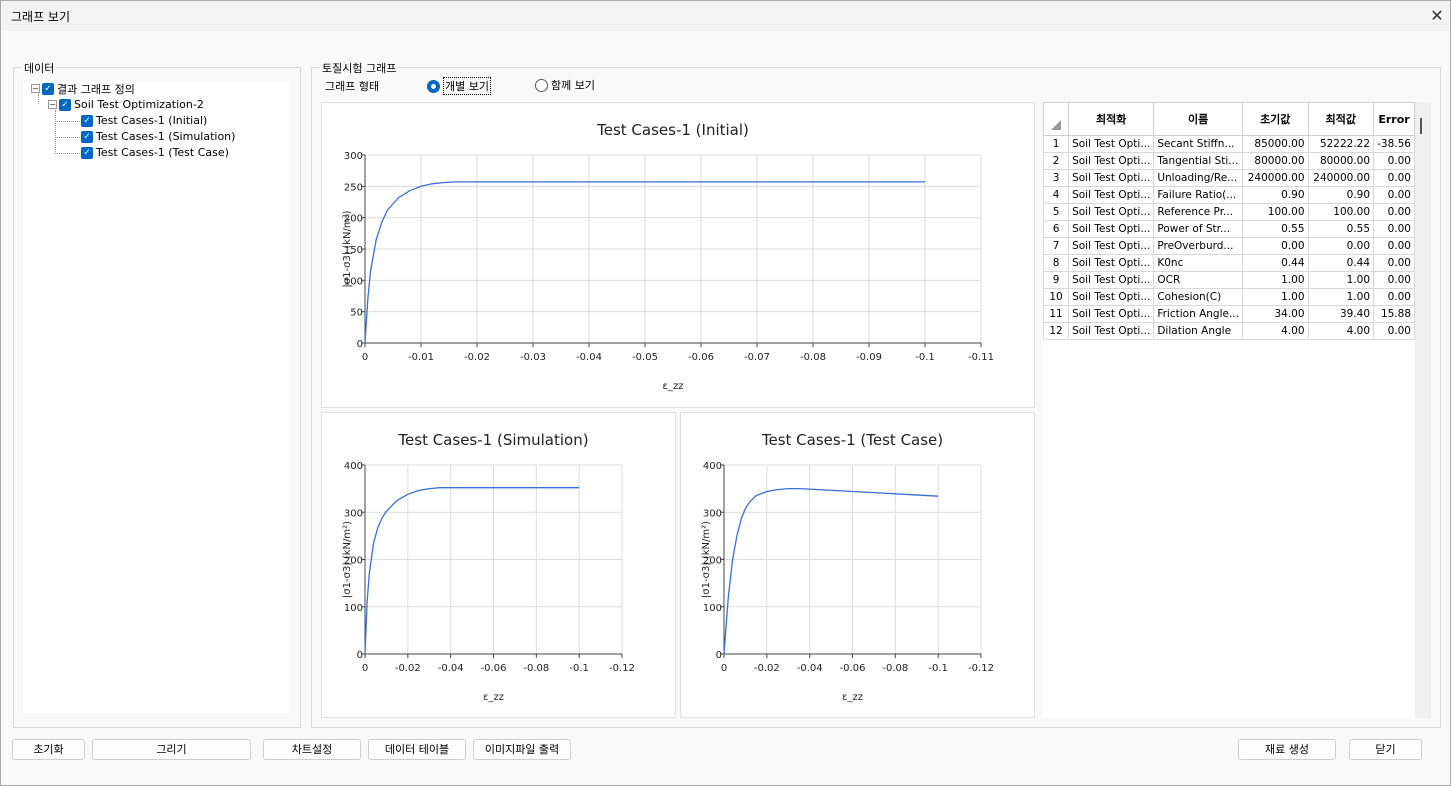 The width and height of the screenshot is (1451, 786). I want to click on table-cell: -38.56, so click(1394, 144).